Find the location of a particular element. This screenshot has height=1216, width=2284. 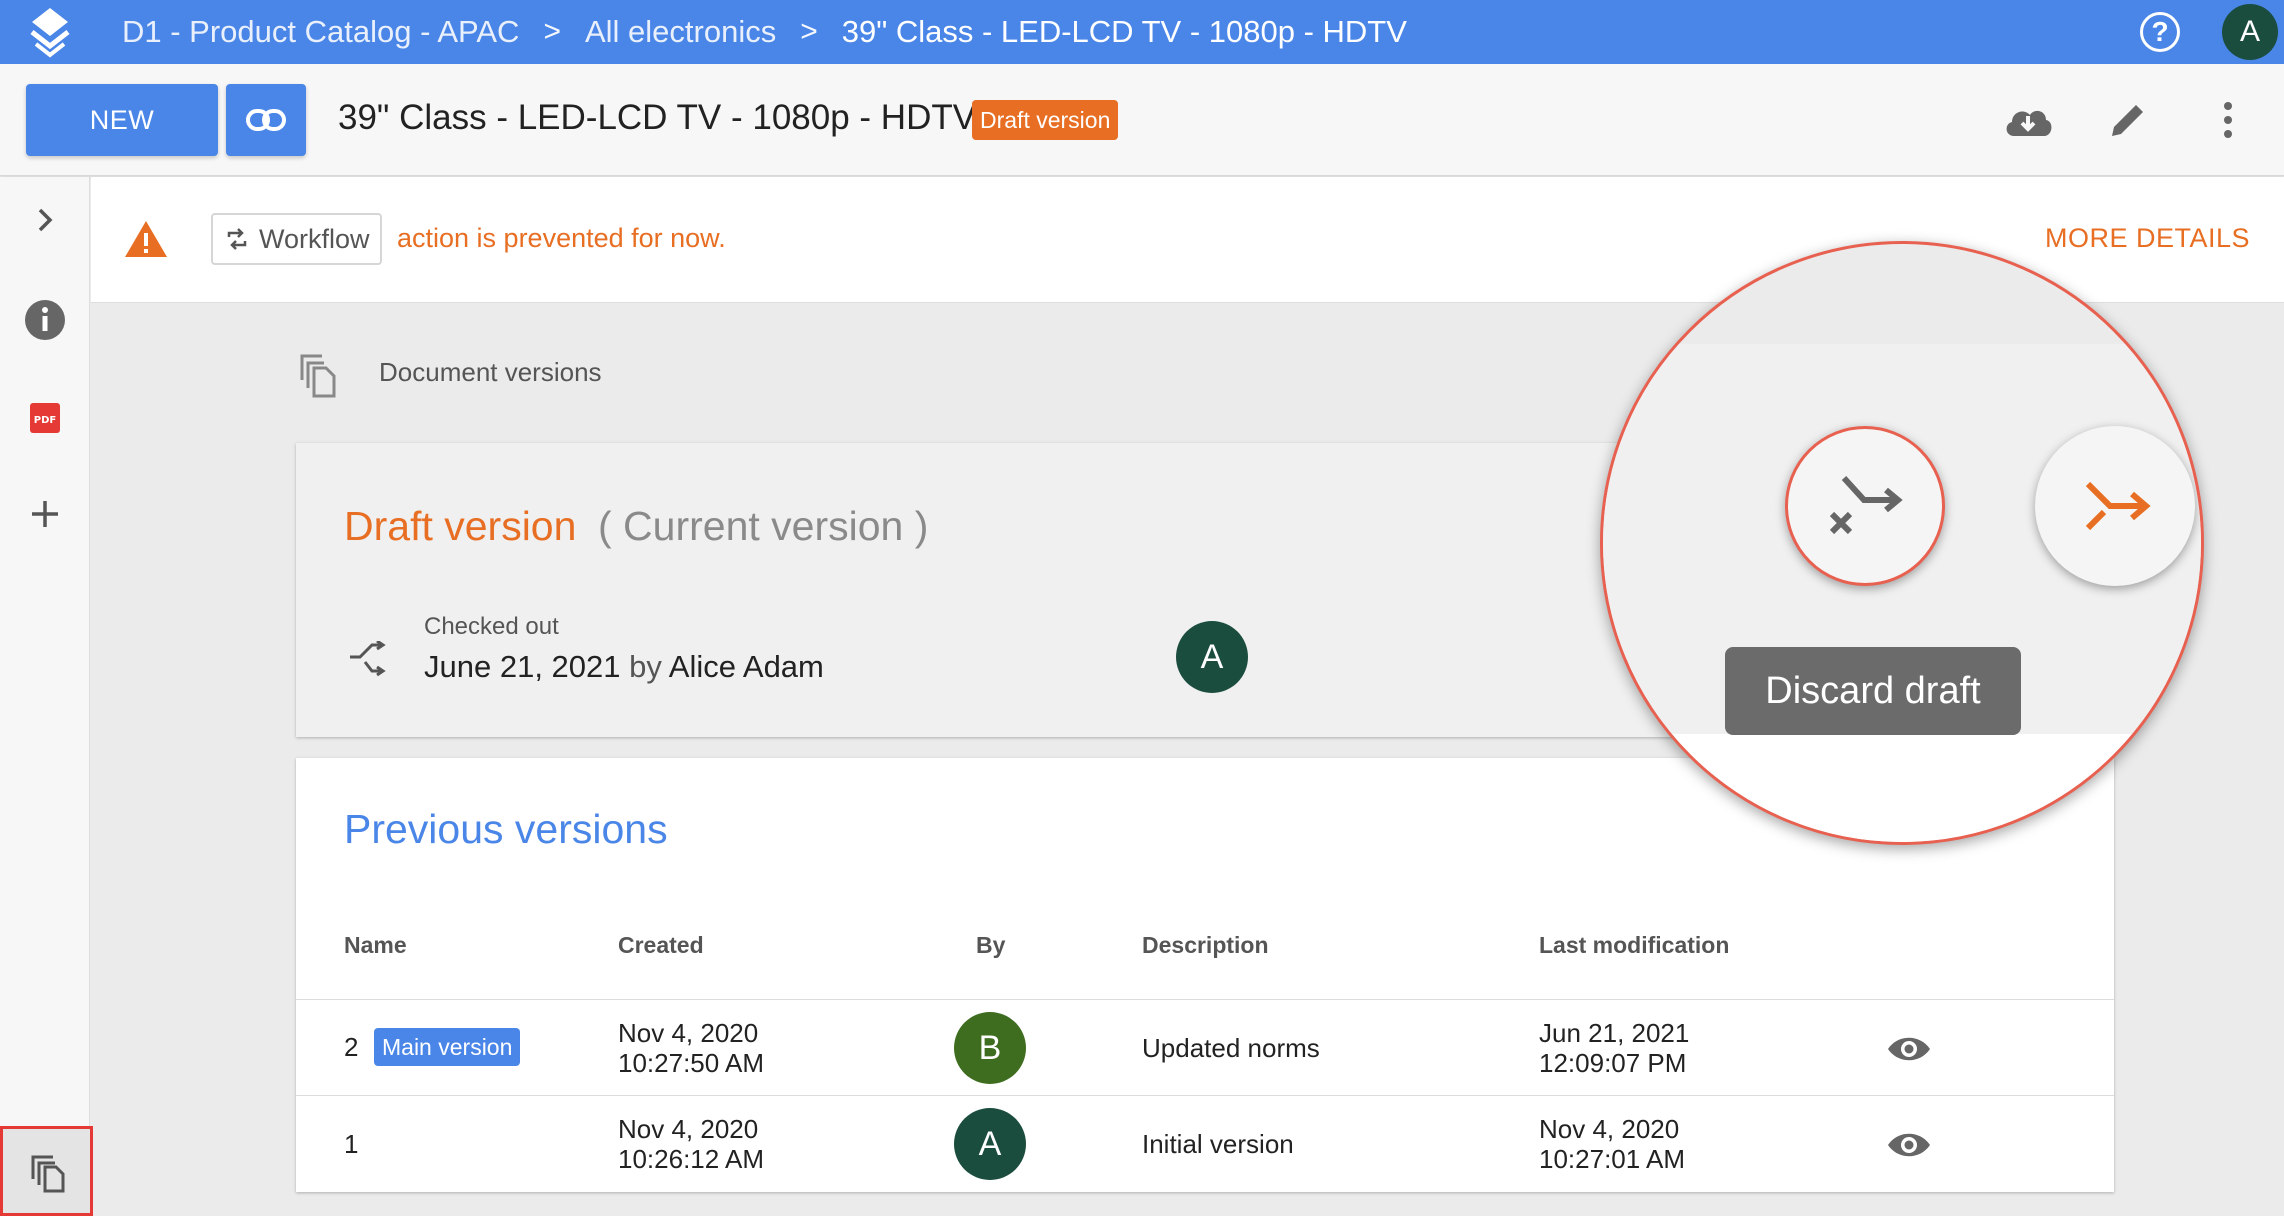

workflow-chip: Workflow is located at coordinates (296, 239).